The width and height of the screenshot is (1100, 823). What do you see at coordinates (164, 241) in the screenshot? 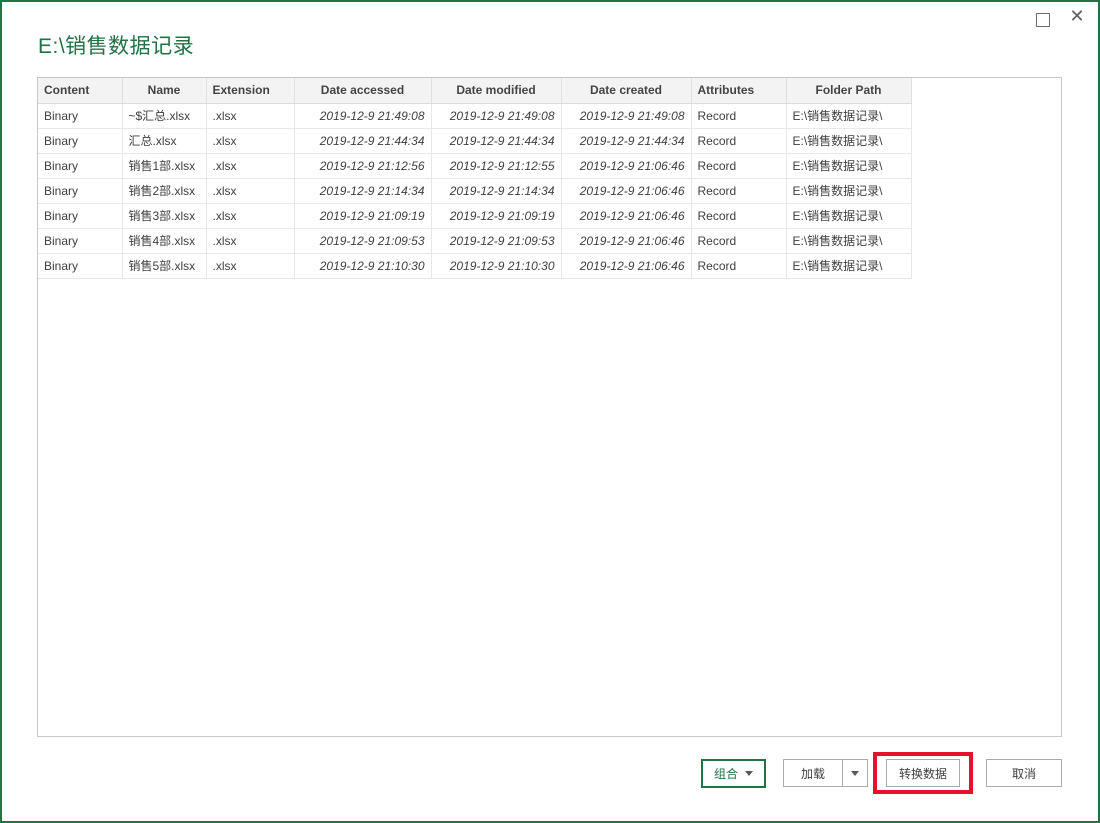
I see `table-cell: 销售4部.xlsx` at bounding box center [164, 241].